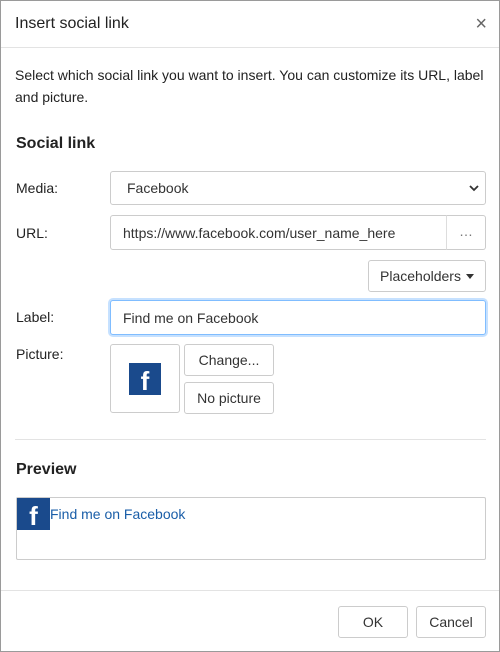  What do you see at coordinates (373, 622) in the screenshot?
I see `ok-button: OK` at bounding box center [373, 622].